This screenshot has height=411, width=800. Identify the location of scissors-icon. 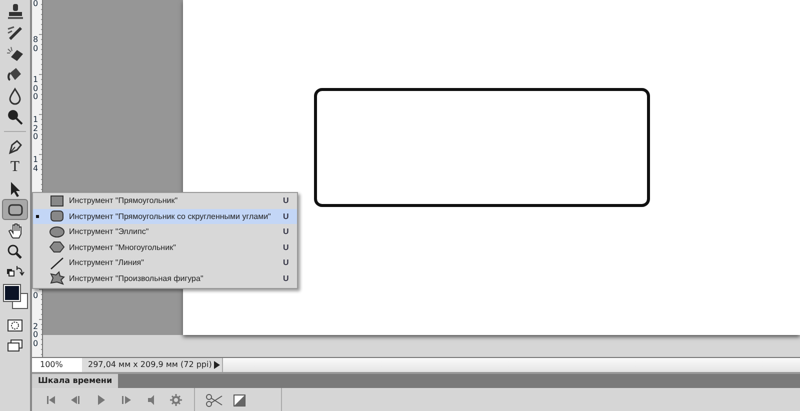
(213, 400).